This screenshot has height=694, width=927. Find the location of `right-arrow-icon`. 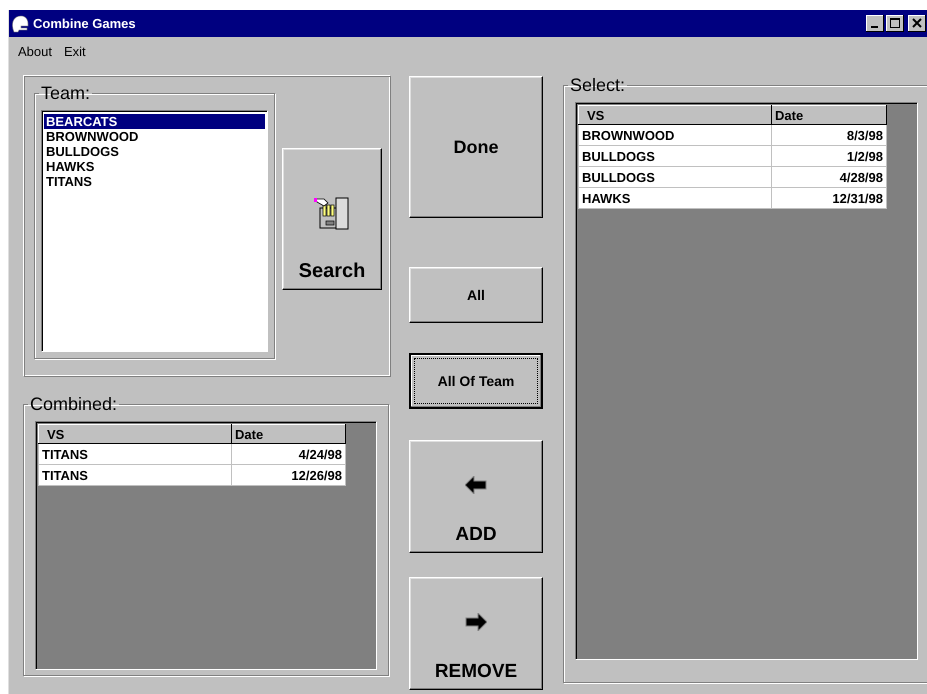

right-arrow-icon is located at coordinates (476, 622).